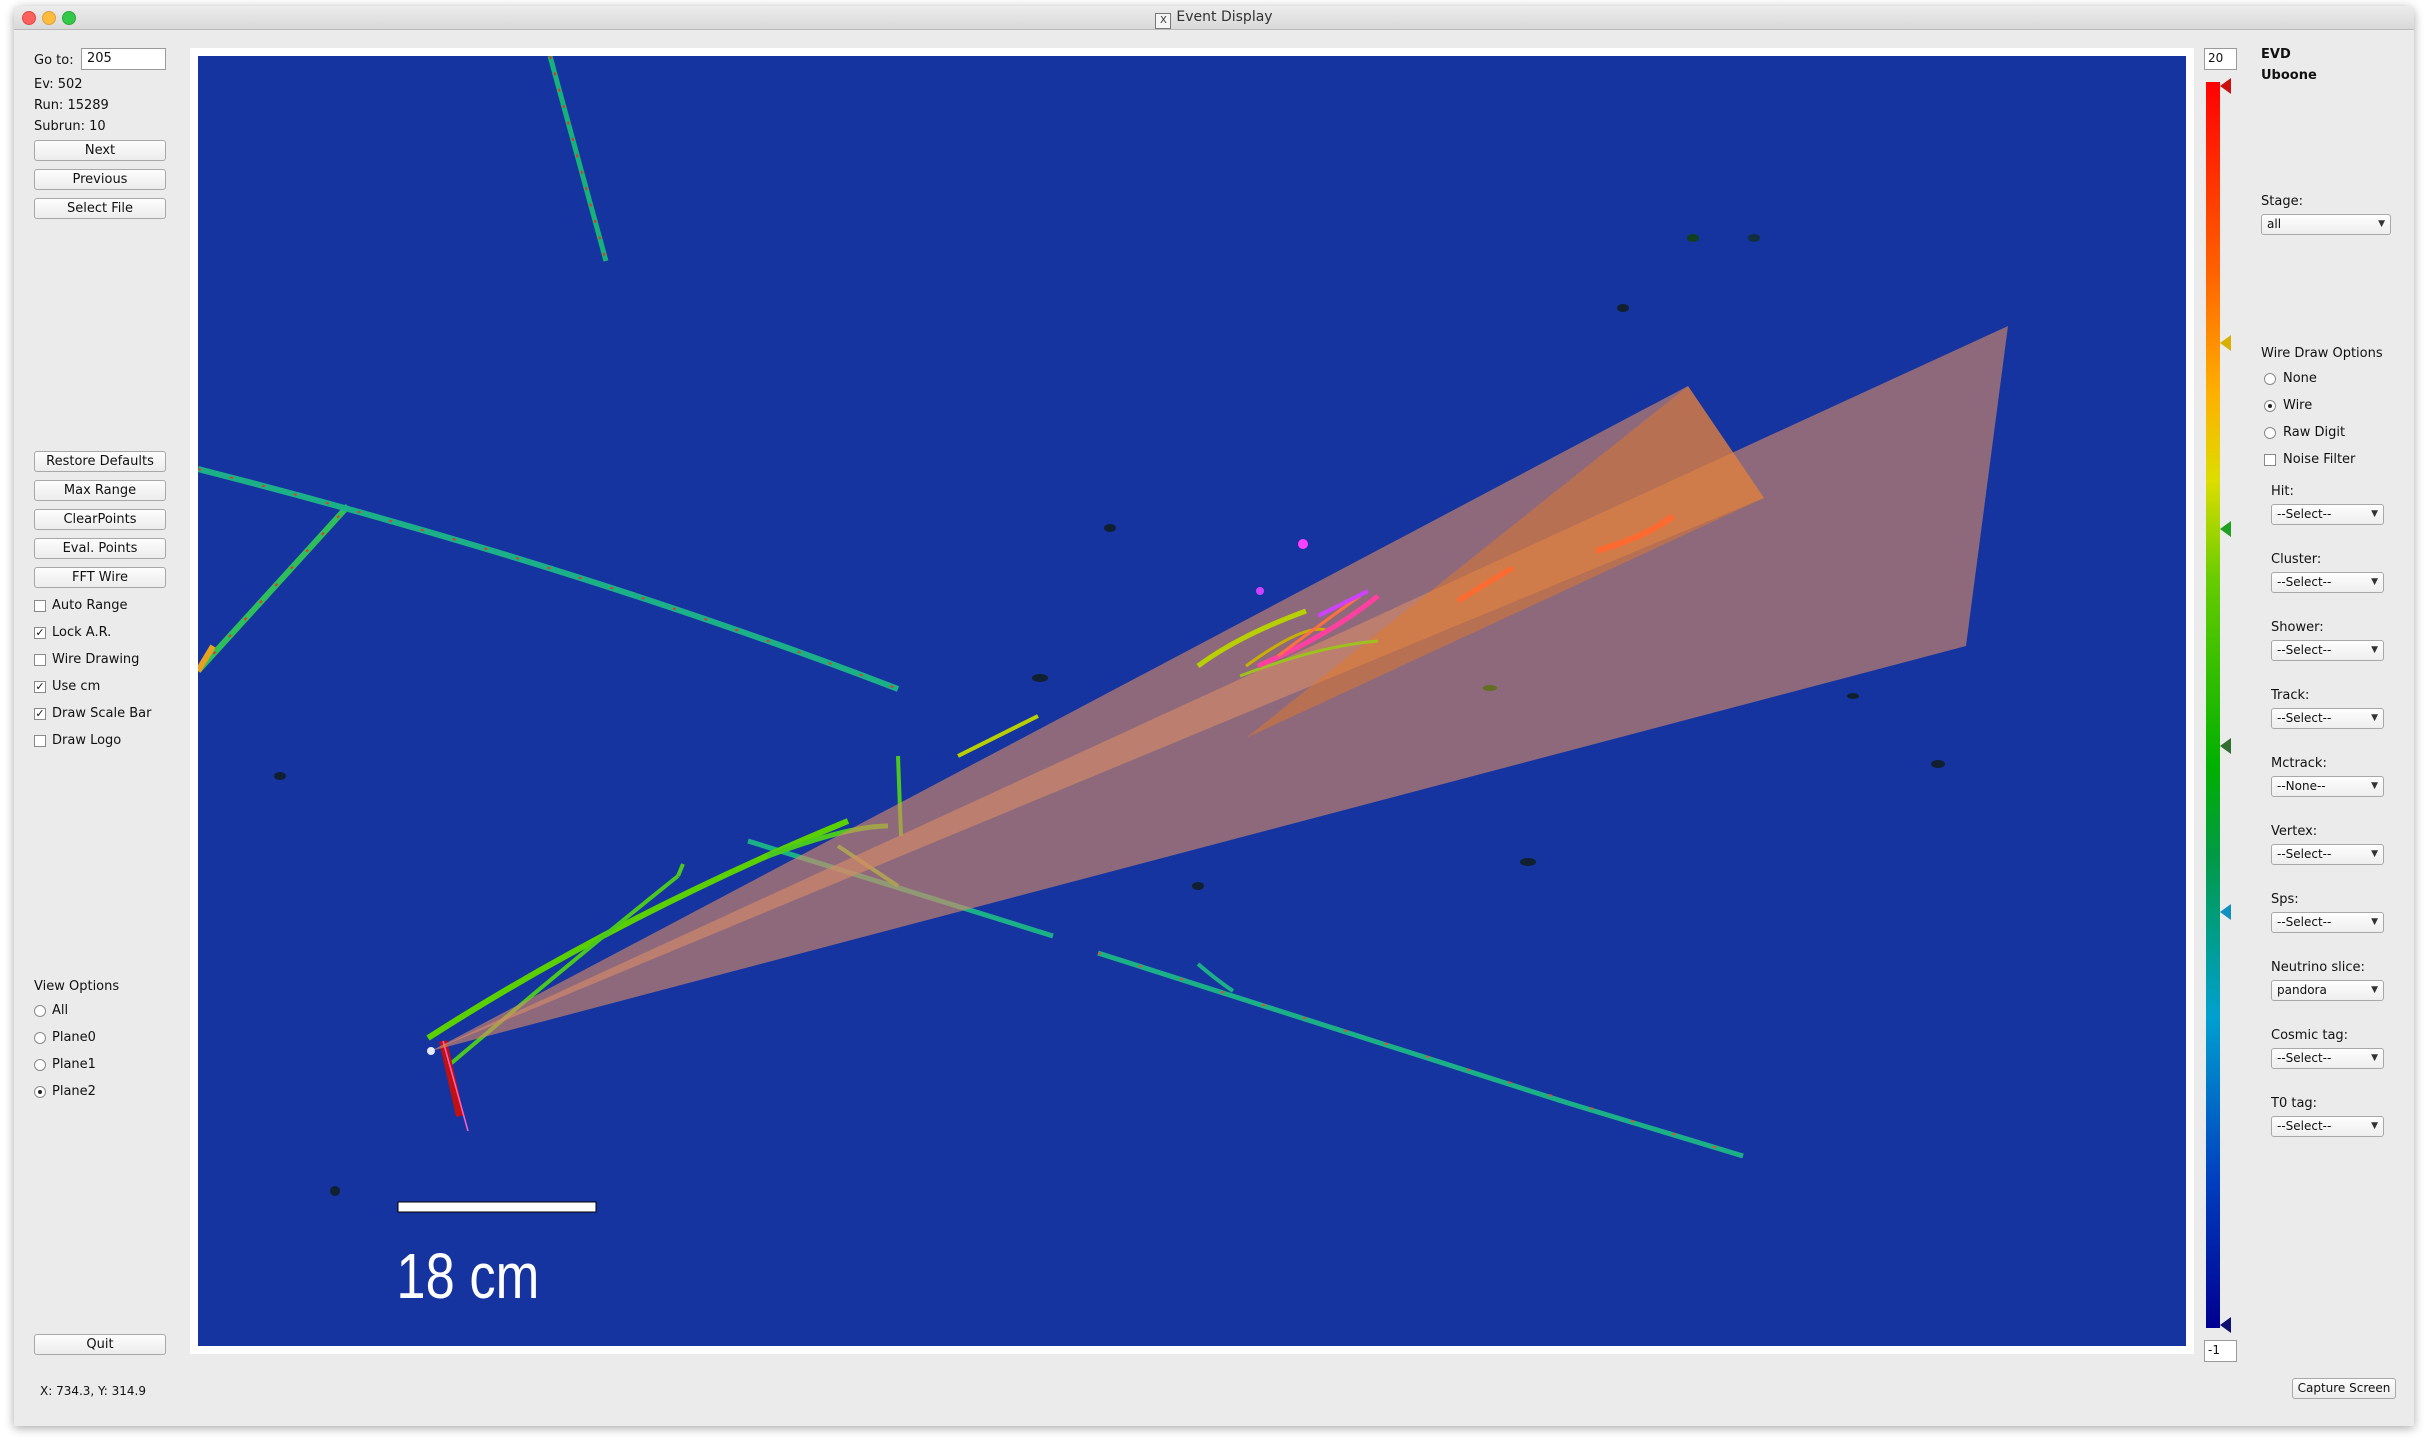 Image resolution: width=2428 pixels, height=1446 pixels. I want to click on shower-label: Shower:, so click(2297, 627).